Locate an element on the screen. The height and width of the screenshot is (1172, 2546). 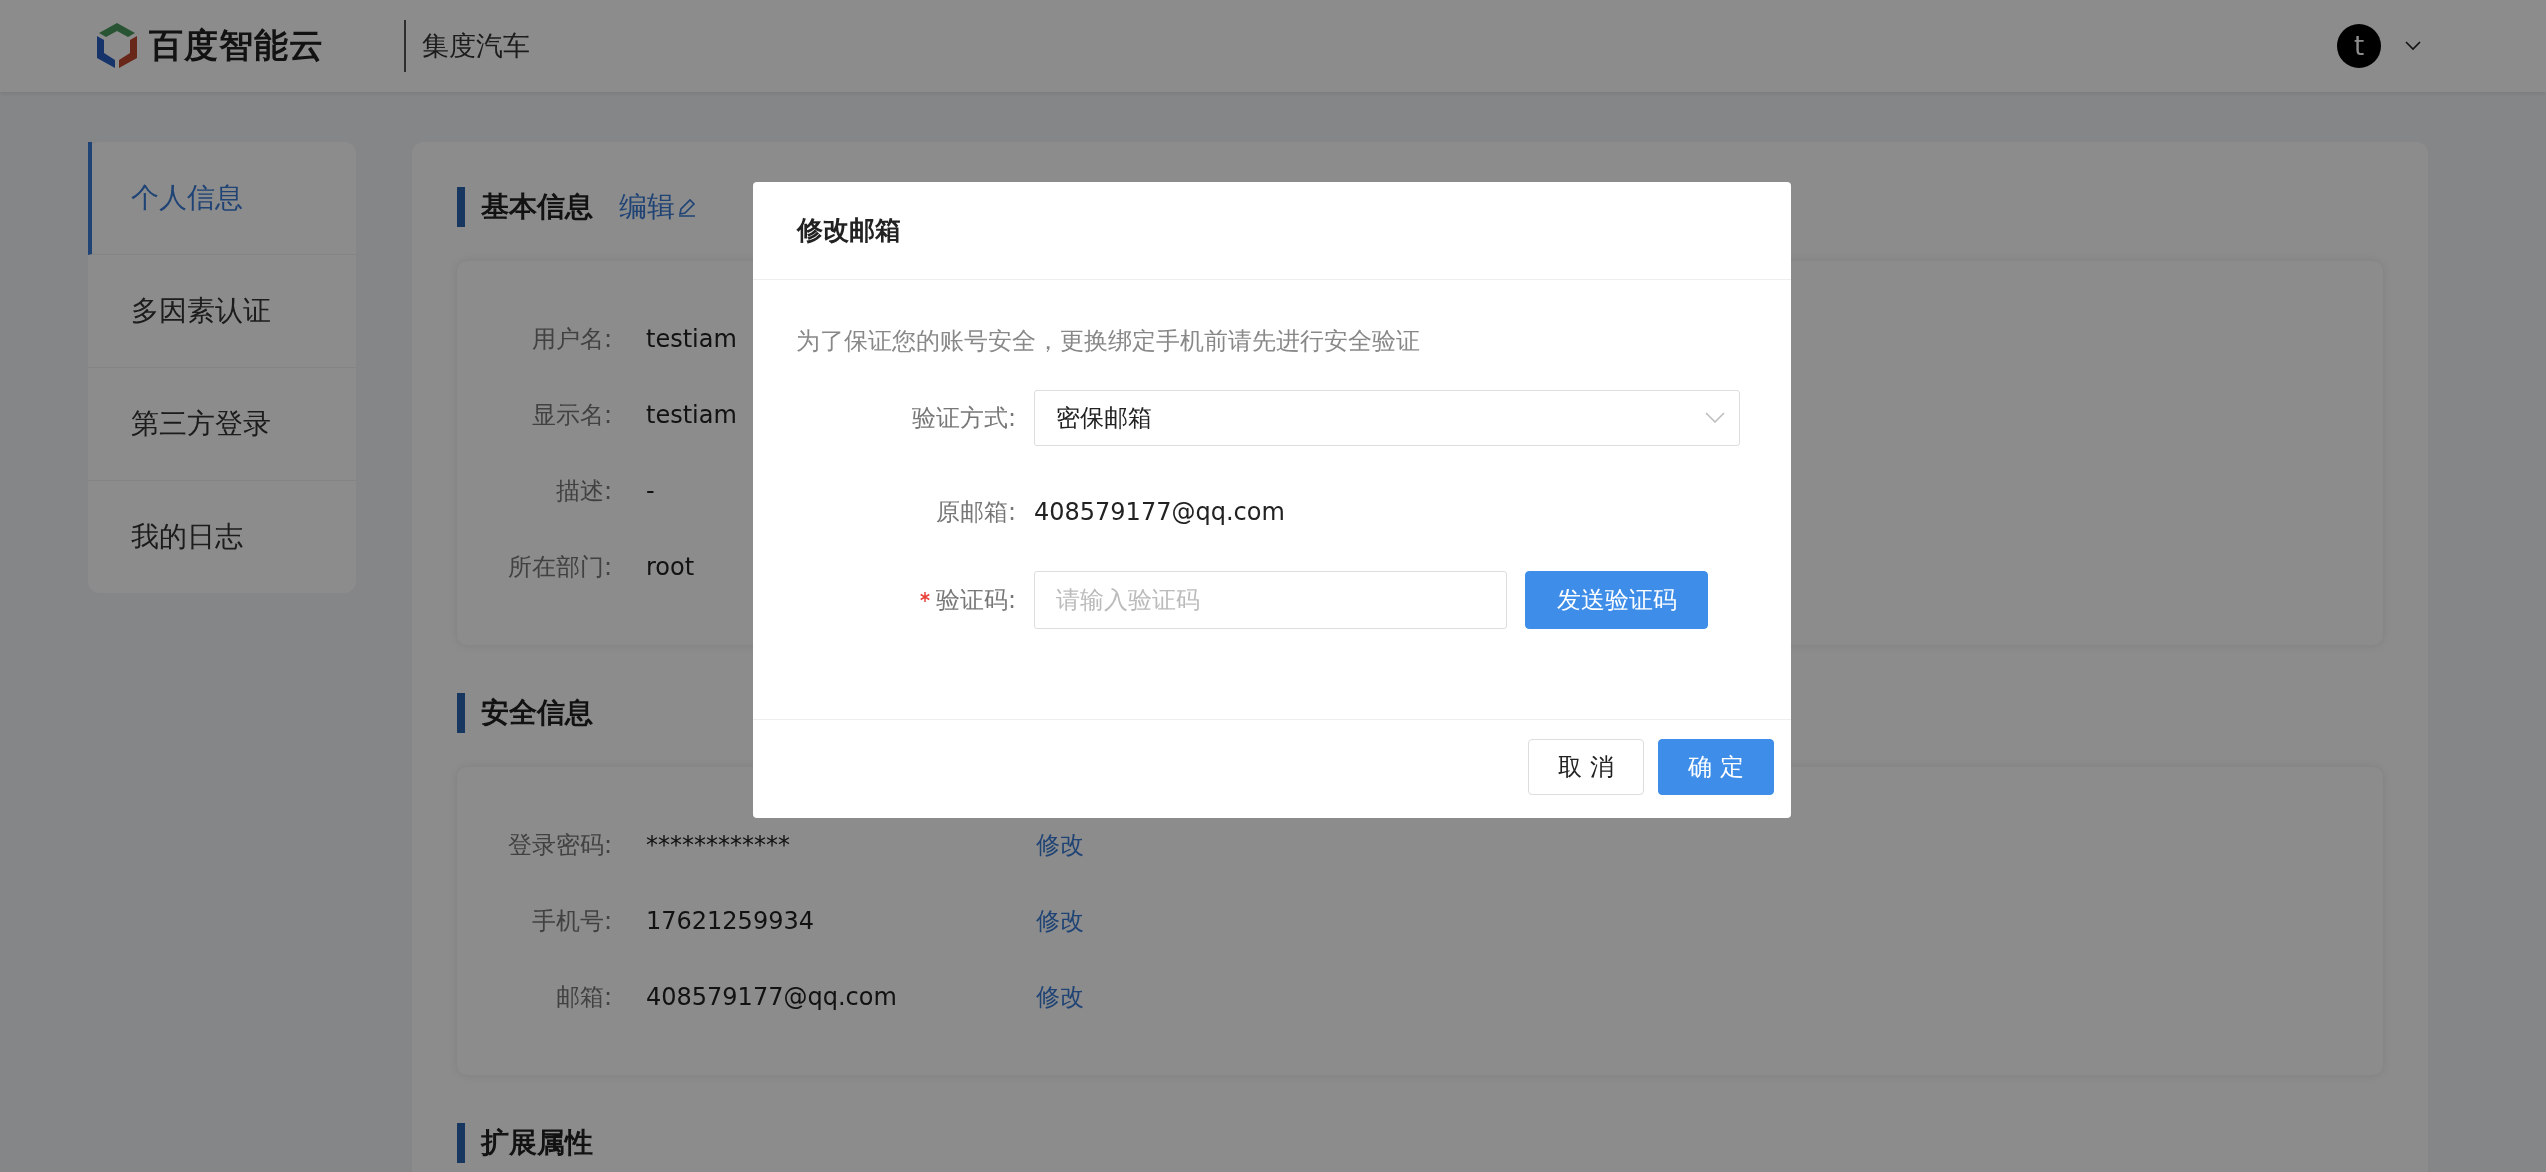
sidebar-item: 个人信息 is located at coordinates (222, 198).